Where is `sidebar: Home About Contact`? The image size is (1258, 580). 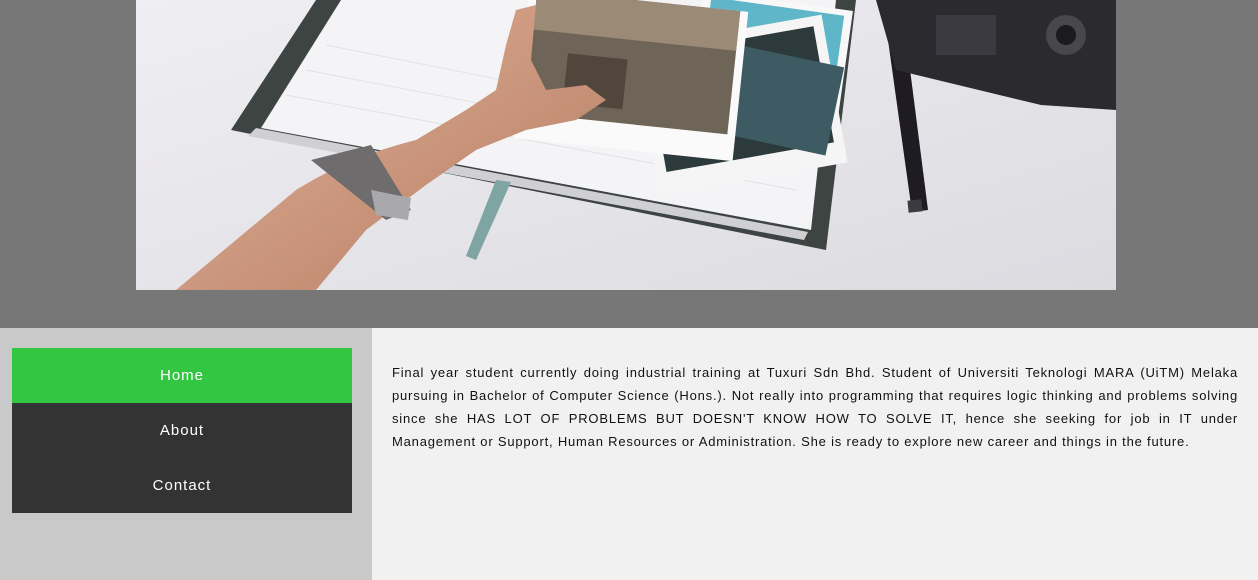 sidebar: Home About Contact is located at coordinates (186, 454).